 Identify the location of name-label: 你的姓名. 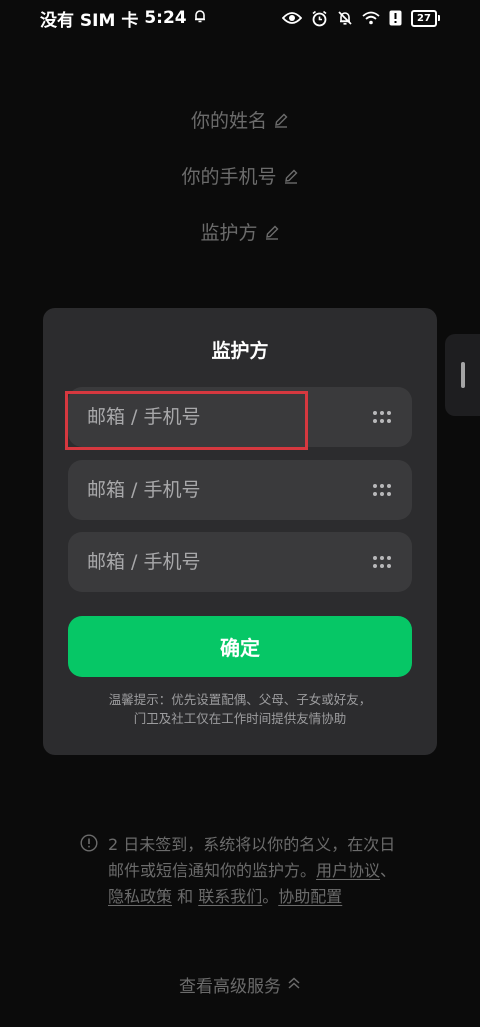
(228, 121).